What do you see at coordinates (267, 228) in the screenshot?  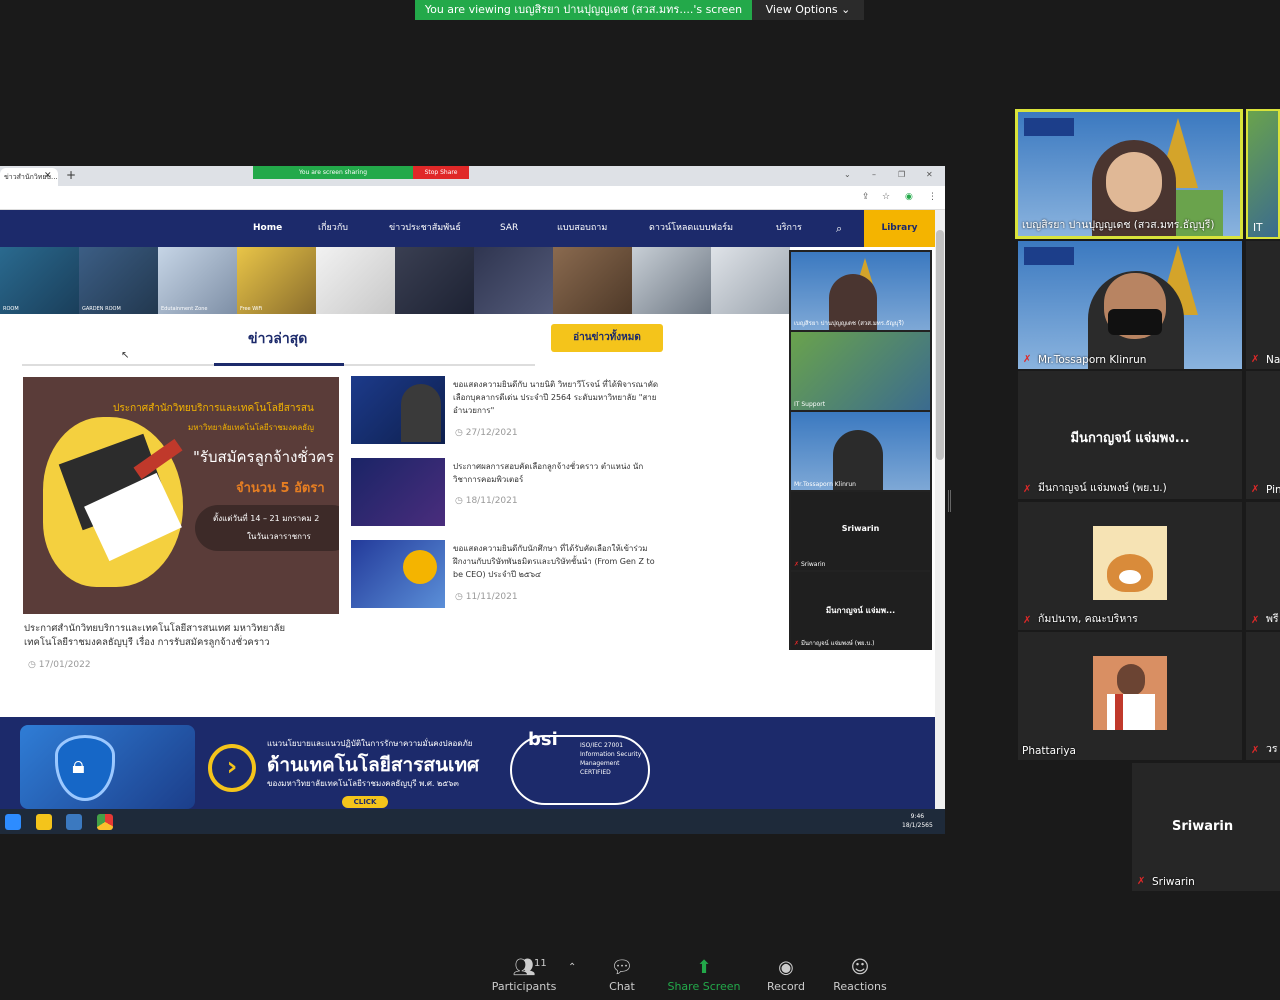 I see `nav-home: Home` at bounding box center [267, 228].